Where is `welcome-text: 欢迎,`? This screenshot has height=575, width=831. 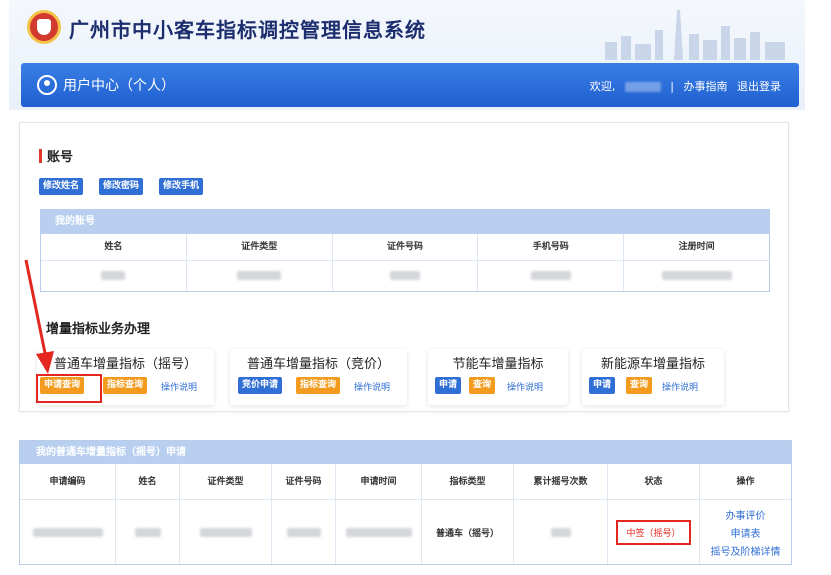 welcome-text: 欢迎, is located at coordinates (602, 86).